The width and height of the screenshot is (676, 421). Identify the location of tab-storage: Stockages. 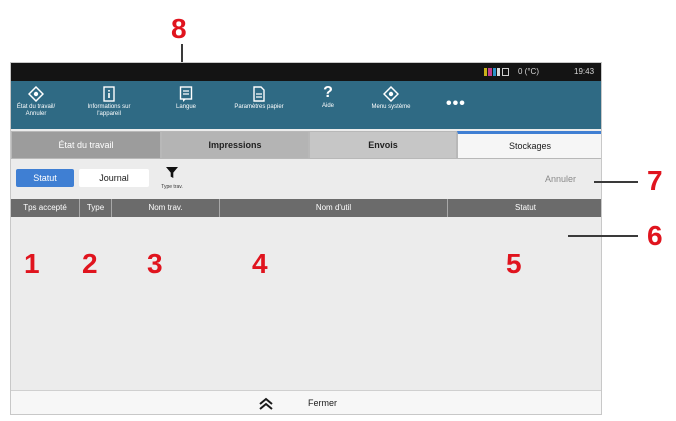
(529, 145).